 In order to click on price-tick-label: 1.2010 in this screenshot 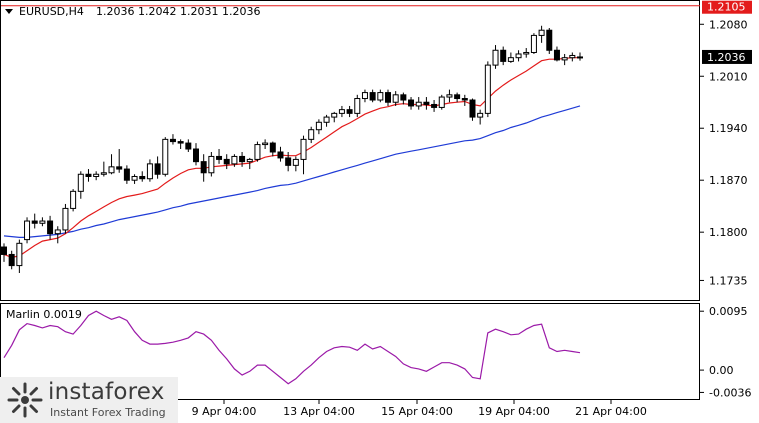, I will do `click(728, 76)`.